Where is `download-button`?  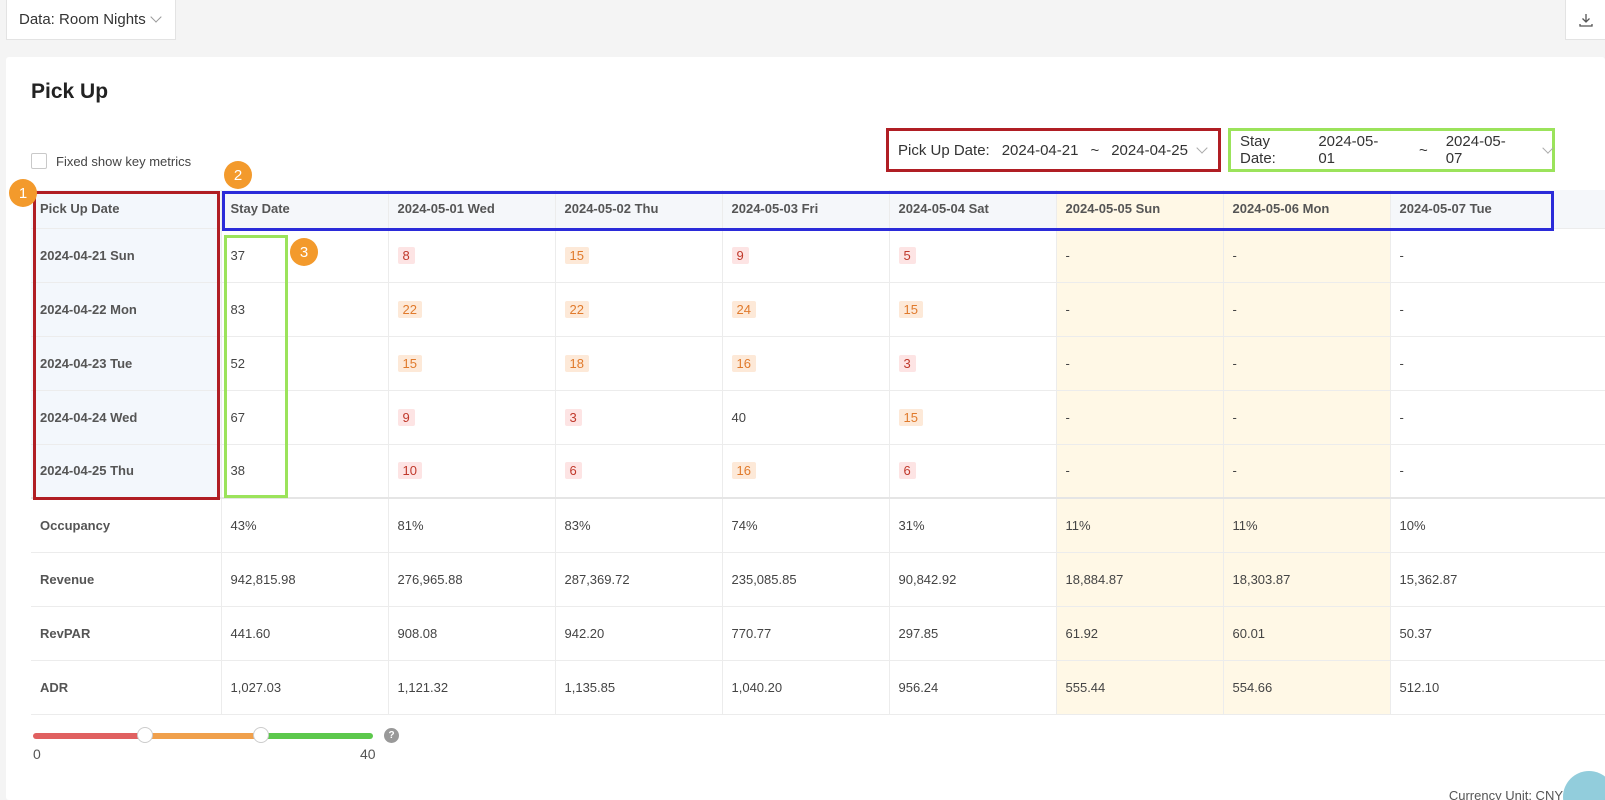
download-button is located at coordinates (1585, 20).